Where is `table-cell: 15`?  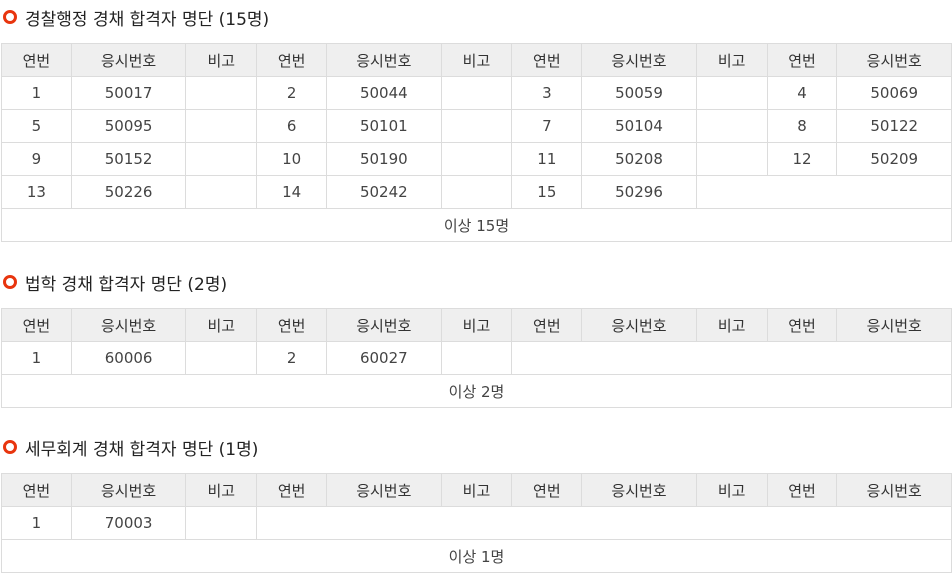 table-cell: 15 is located at coordinates (547, 192).